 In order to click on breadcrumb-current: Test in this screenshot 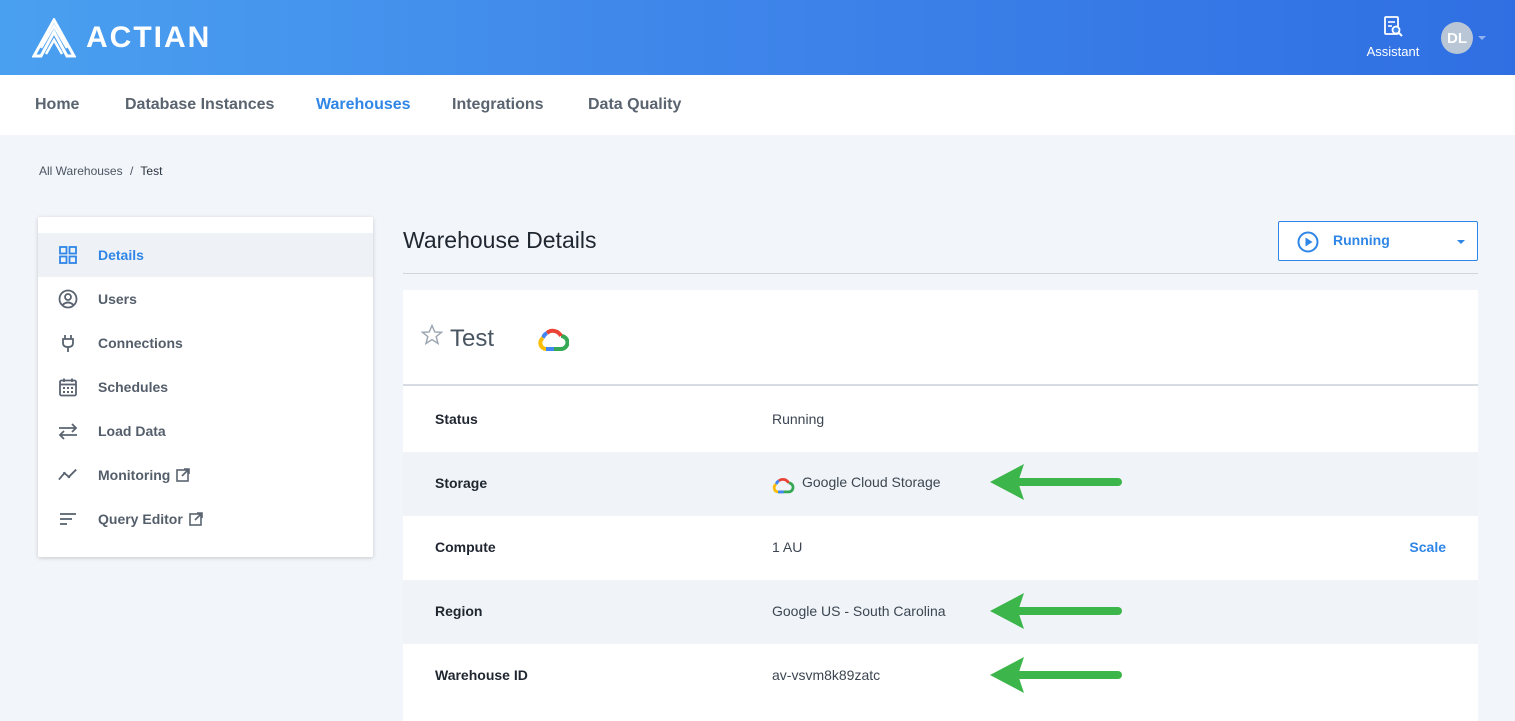, I will do `click(151, 171)`.